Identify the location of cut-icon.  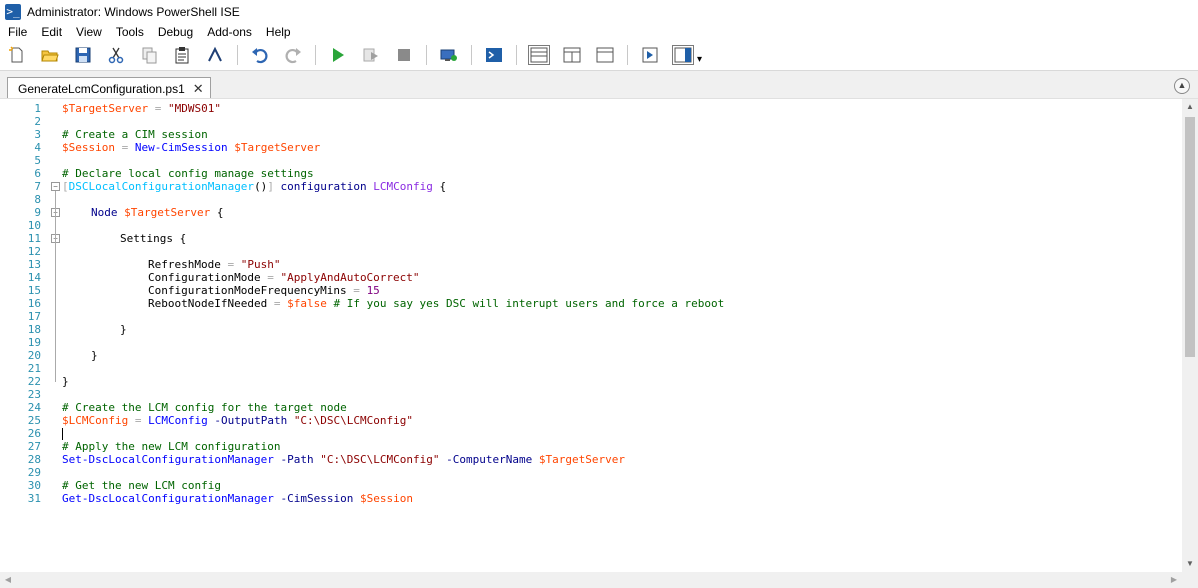
(116, 55).